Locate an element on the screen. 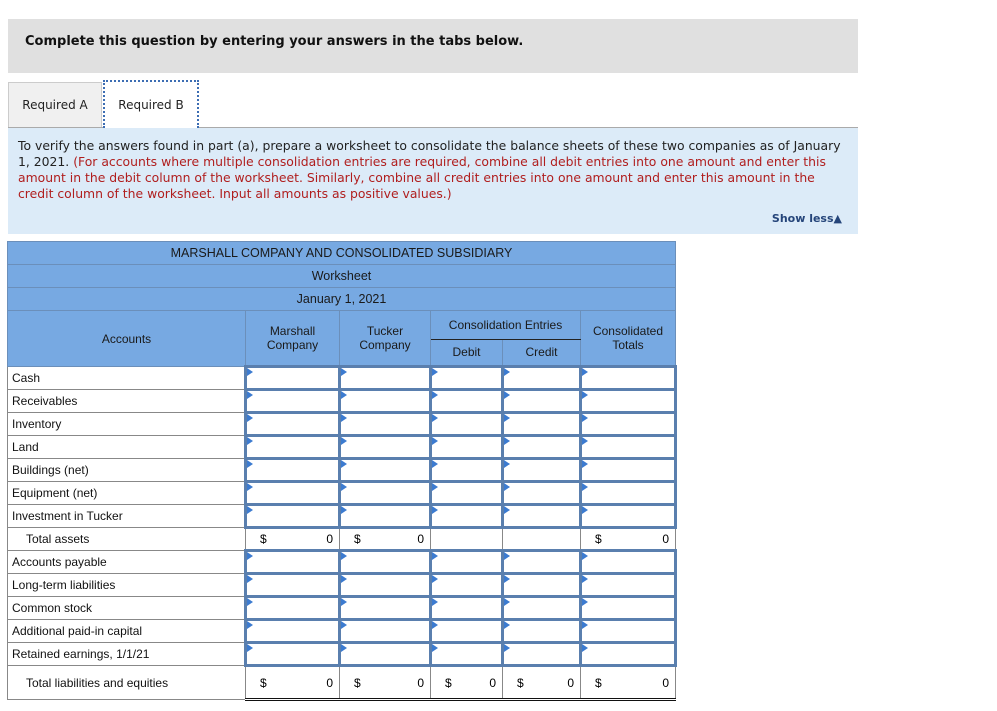 The image size is (997, 711). account-label: Investment in Tucker is located at coordinates (126, 516).